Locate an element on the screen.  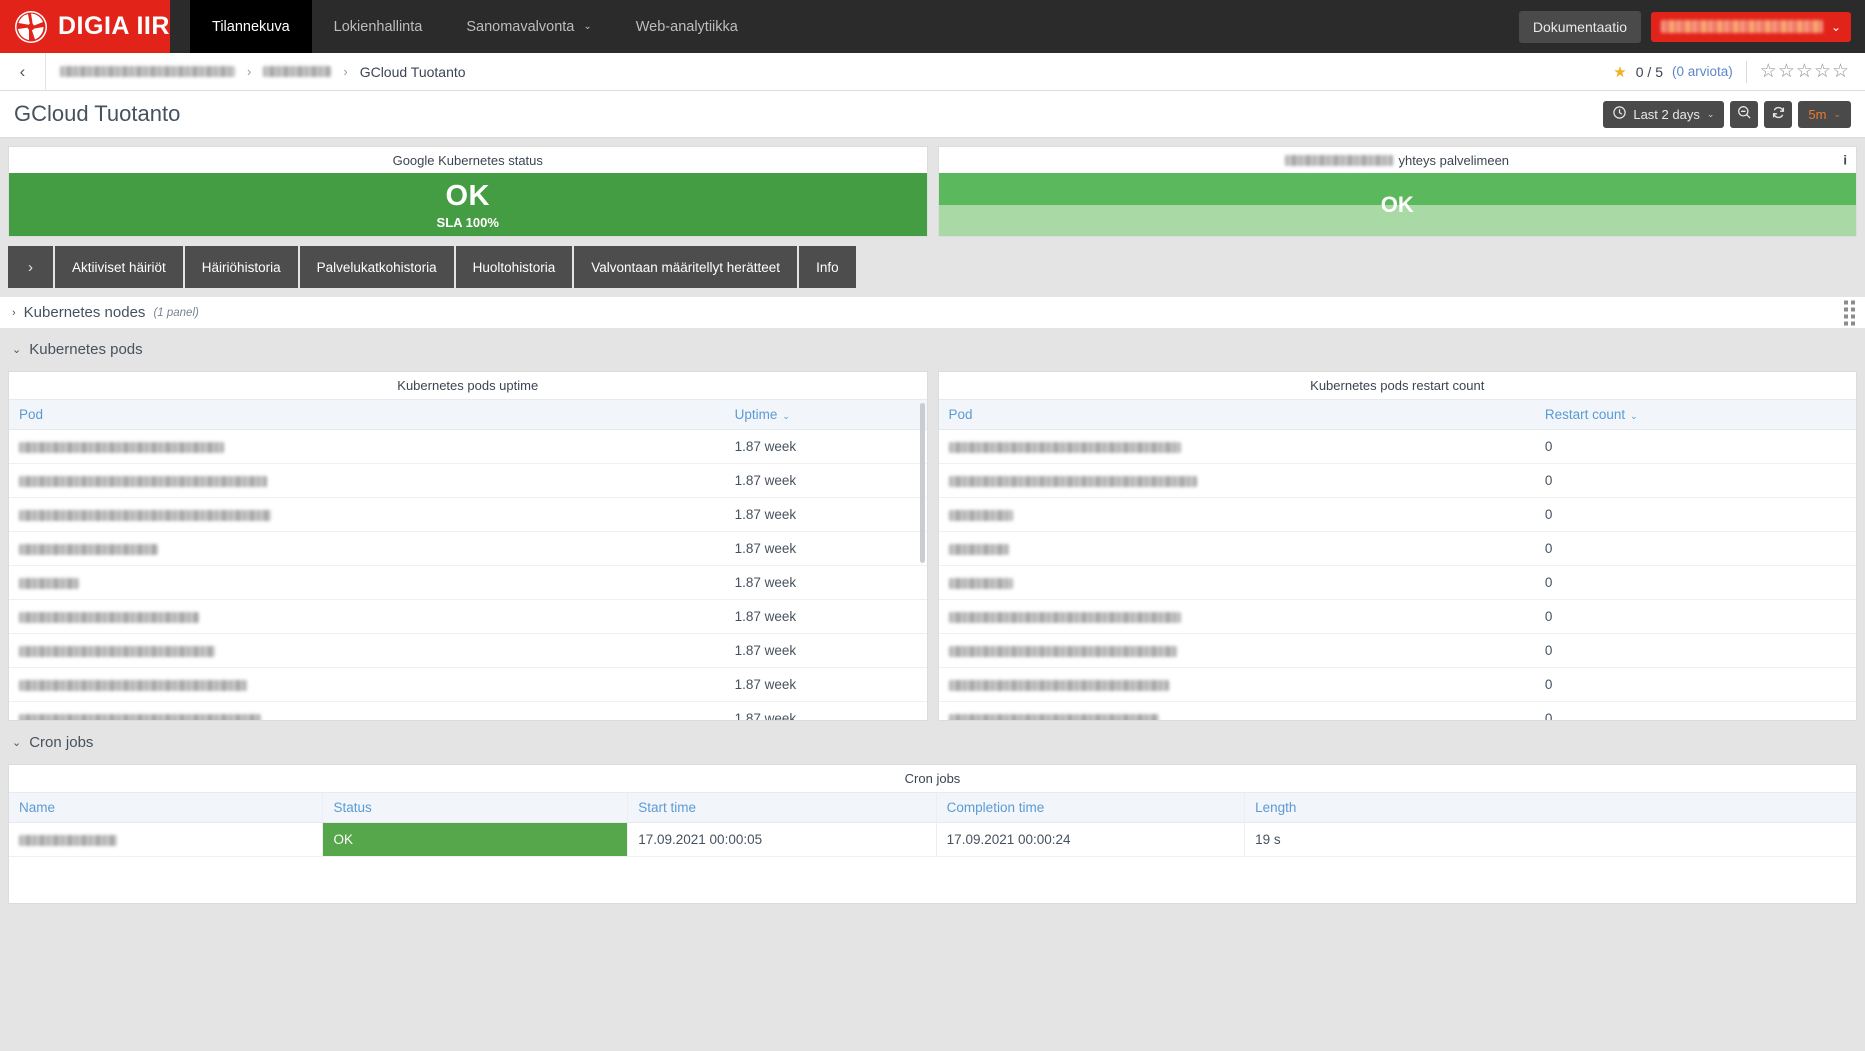
tab-hairiohistoria: Häiriöhistoria is located at coordinates (241, 267).